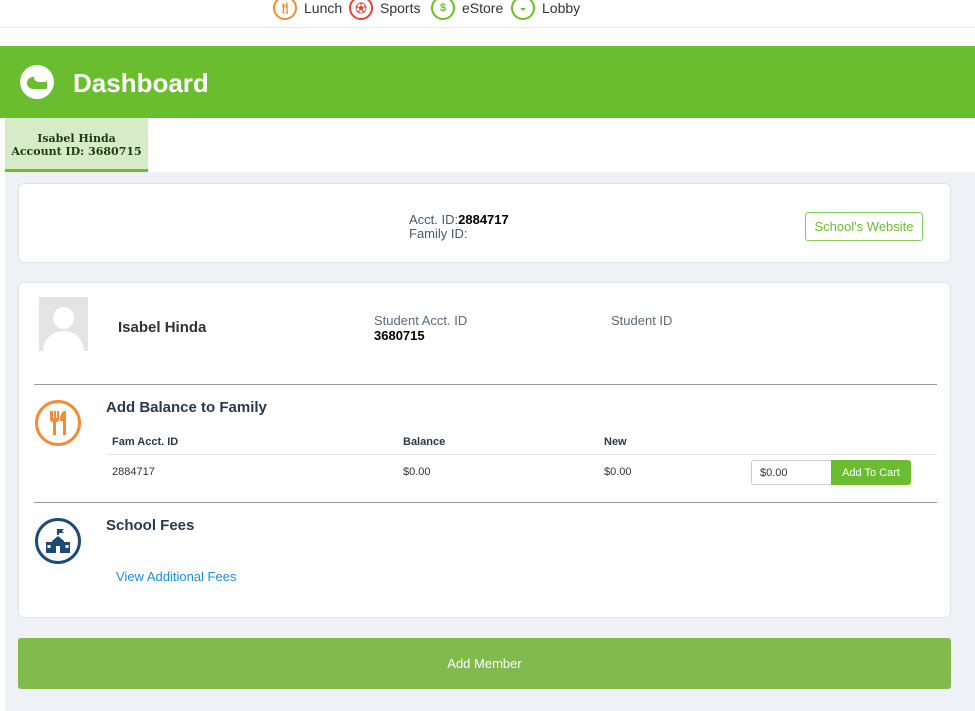 This screenshot has height=711, width=975. I want to click on acct-id-value: 2884717, so click(483, 219).